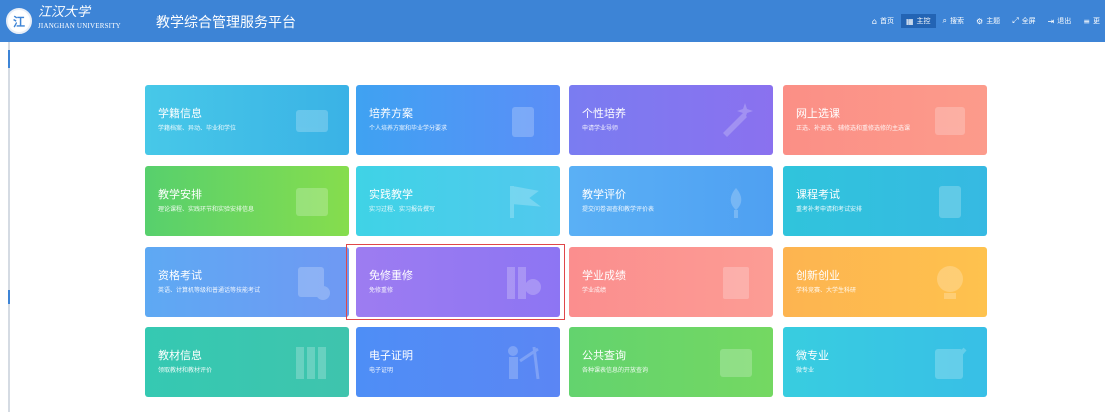 The width and height of the screenshot is (1105, 412). Describe the element at coordinates (247, 120) in the screenshot. I see `module-tile: 学籍信息学籍档案、异动、毕业和学位` at that location.